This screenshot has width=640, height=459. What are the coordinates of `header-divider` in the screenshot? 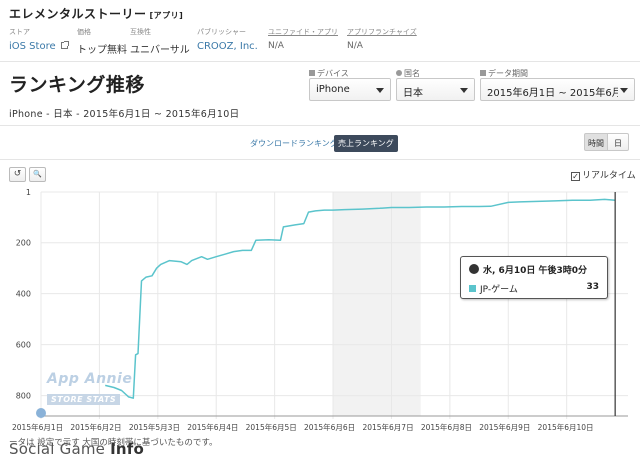 It's located at (320, 61).